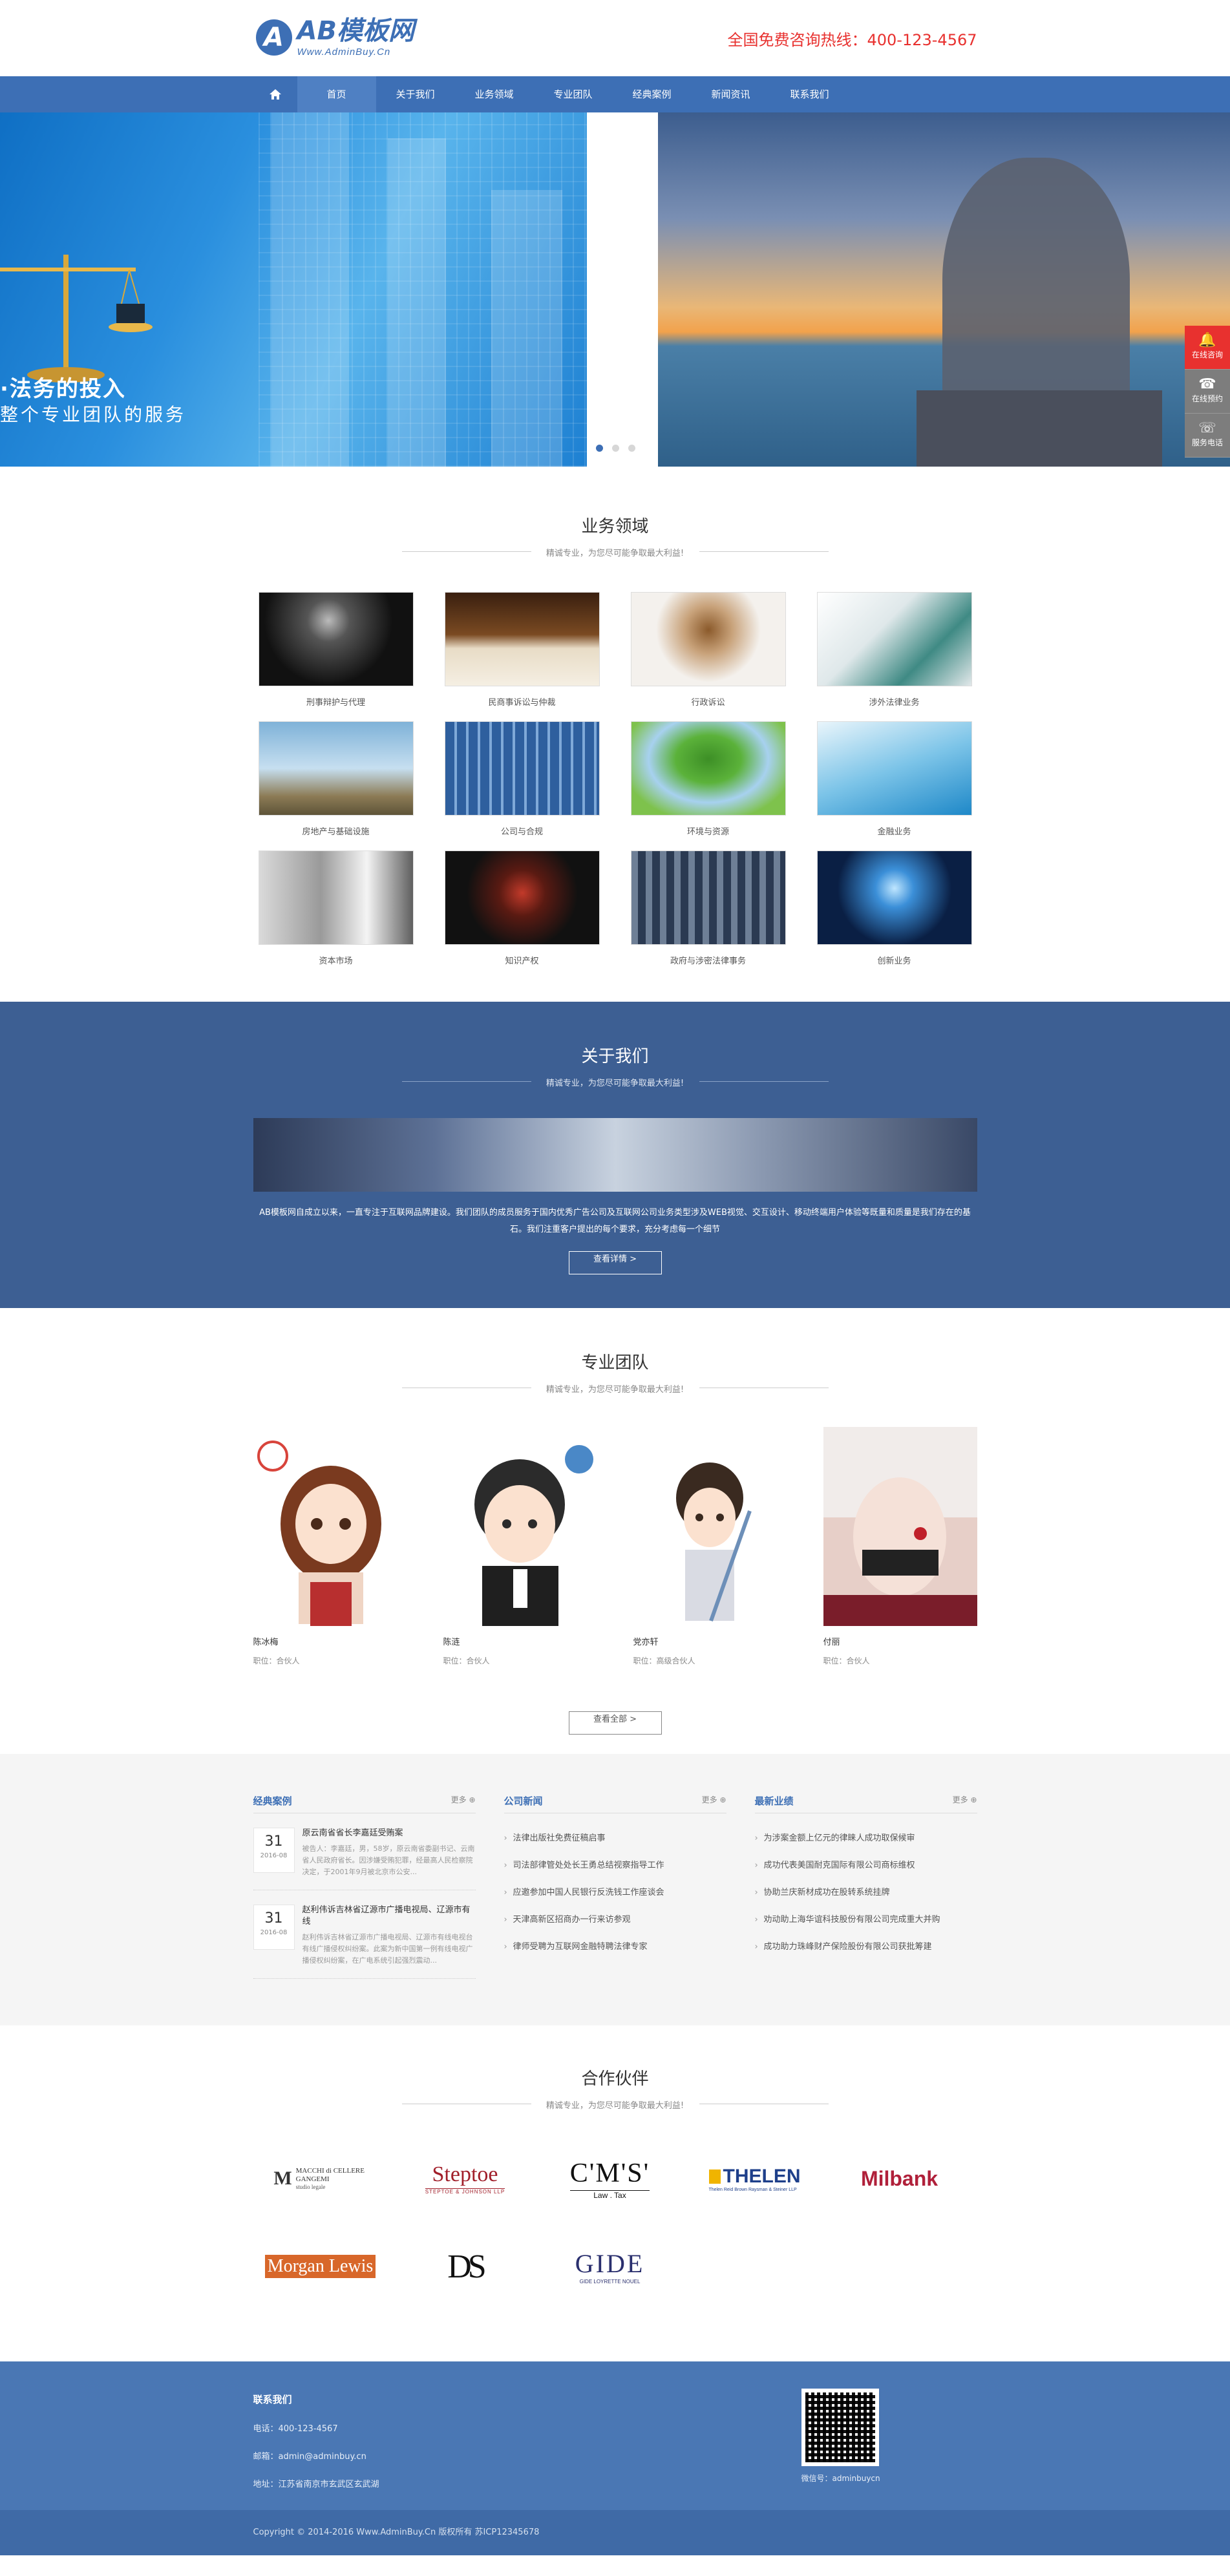  What do you see at coordinates (615, 1388) in the screenshot?
I see `team-subtitle: 精诚专业，为您尽可能争取最大利益!` at bounding box center [615, 1388].